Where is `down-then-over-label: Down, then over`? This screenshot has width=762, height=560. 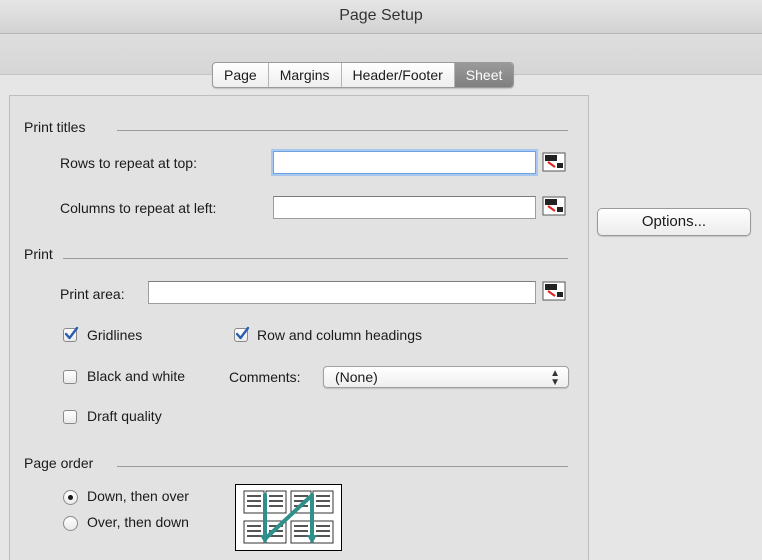
down-then-over-label: Down, then over is located at coordinates (138, 496).